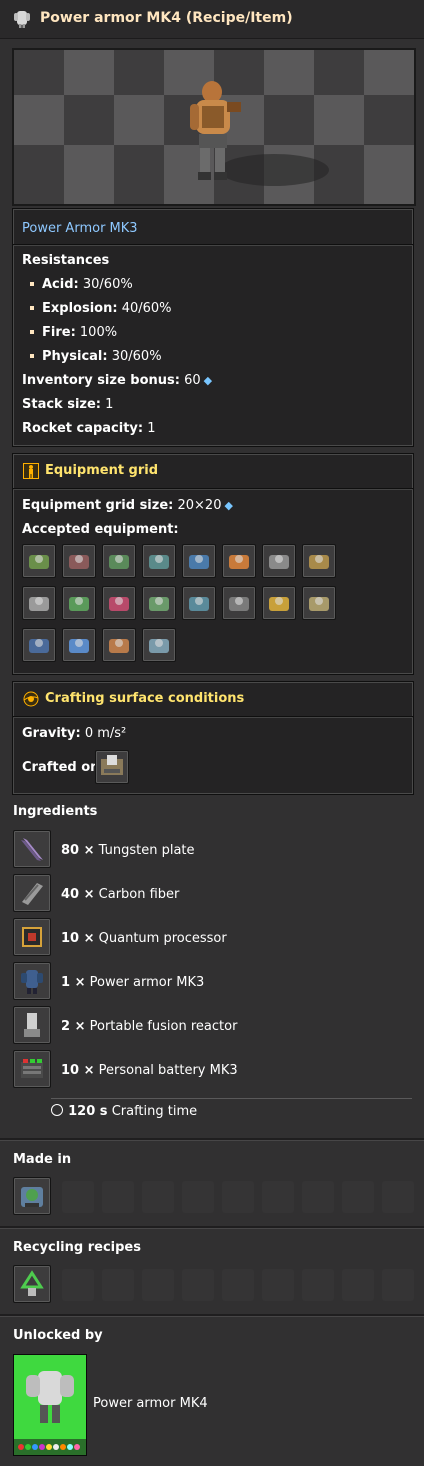 This screenshot has width=424, height=1466. I want to click on power-armor-icon, so click(22, 19).